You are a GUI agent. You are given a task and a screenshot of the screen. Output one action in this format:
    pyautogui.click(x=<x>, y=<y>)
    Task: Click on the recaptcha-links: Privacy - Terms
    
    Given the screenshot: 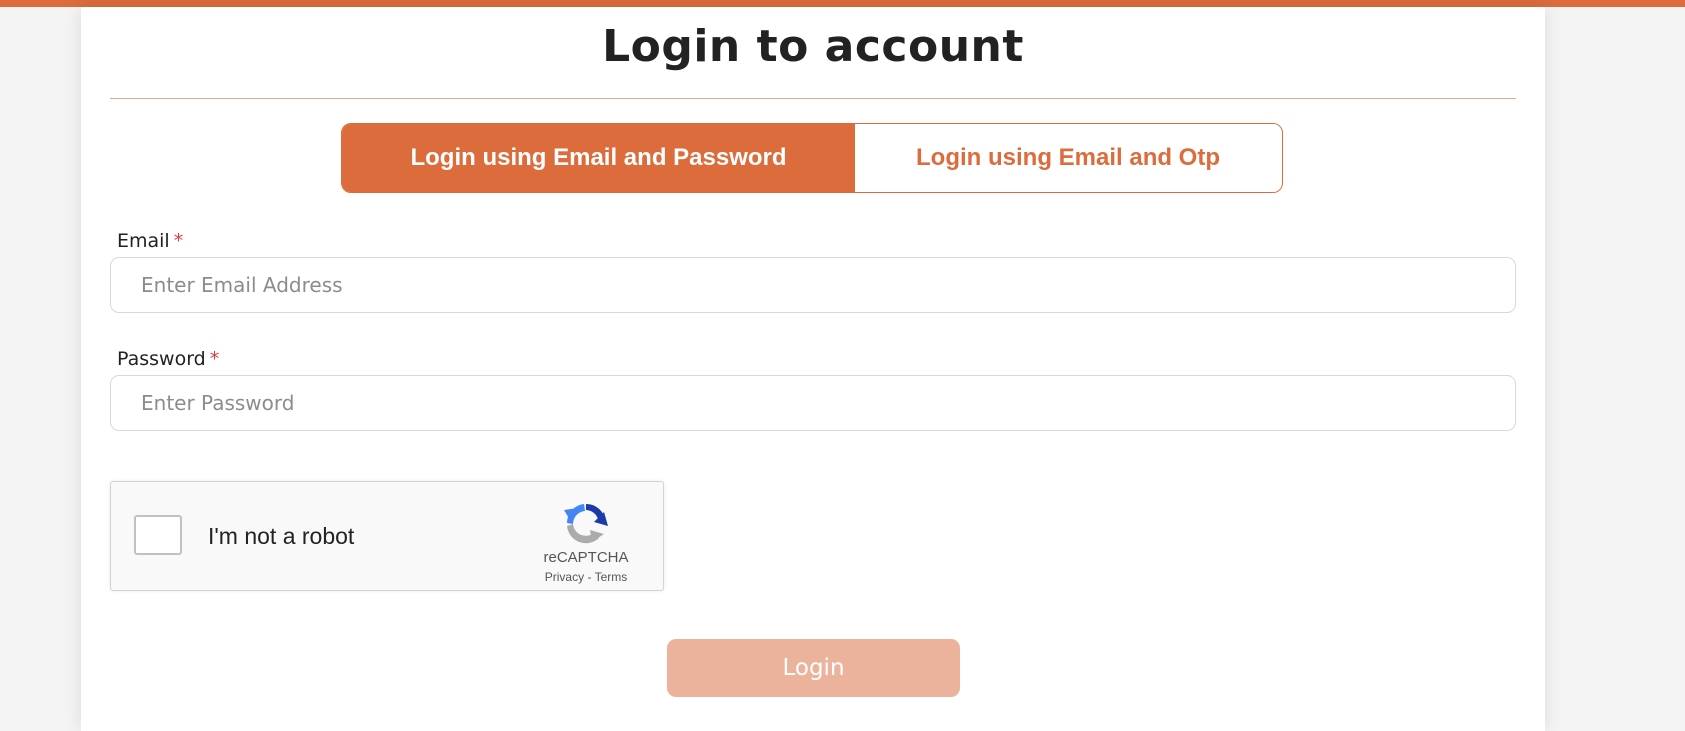 What is the action you would take?
    pyautogui.click(x=586, y=577)
    